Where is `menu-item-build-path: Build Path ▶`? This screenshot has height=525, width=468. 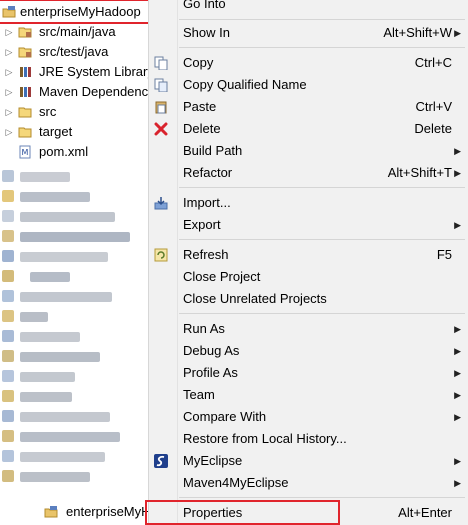
menu-item-build-path: Build Path ▶ is located at coordinates (308, 151).